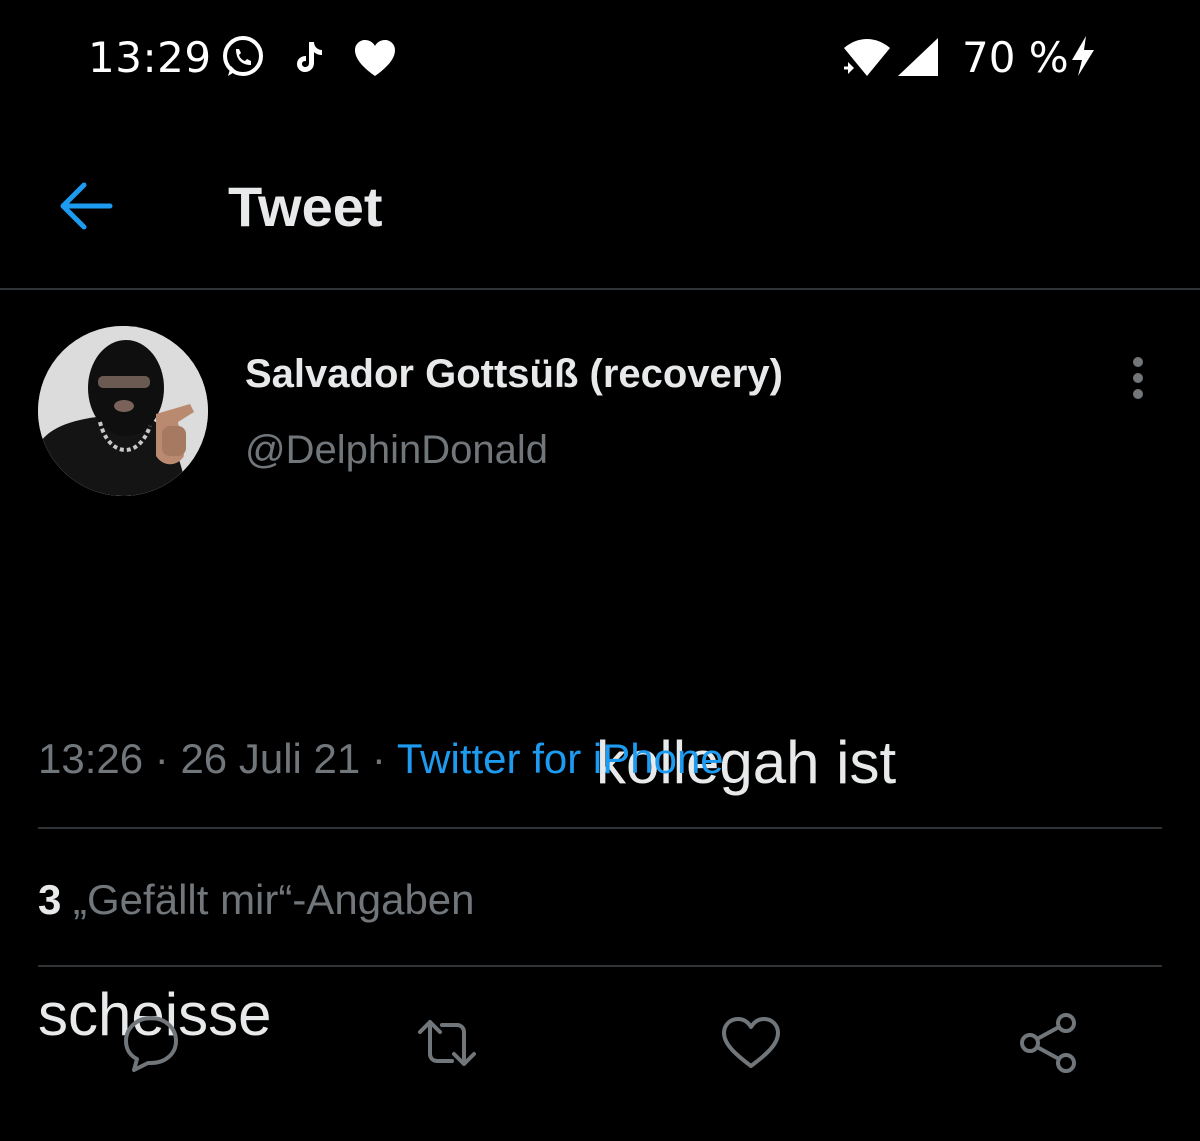 The width and height of the screenshot is (1200, 1141). What do you see at coordinates (305, 206) in the screenshot?
I see `page-title: Tweet` at bounding box center [305, 206].